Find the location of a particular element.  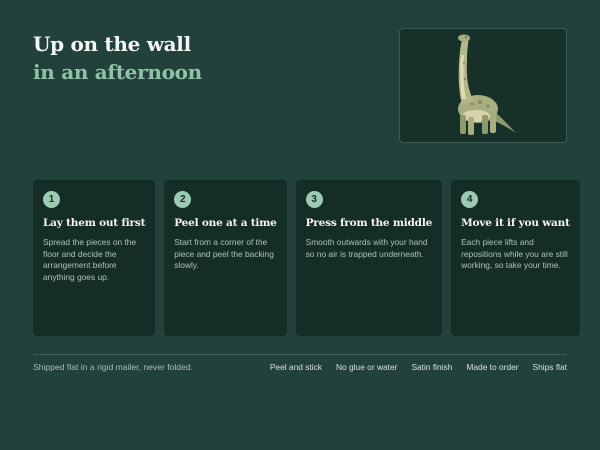

brachiosaurus-icon is located at coordinates (487, 84).